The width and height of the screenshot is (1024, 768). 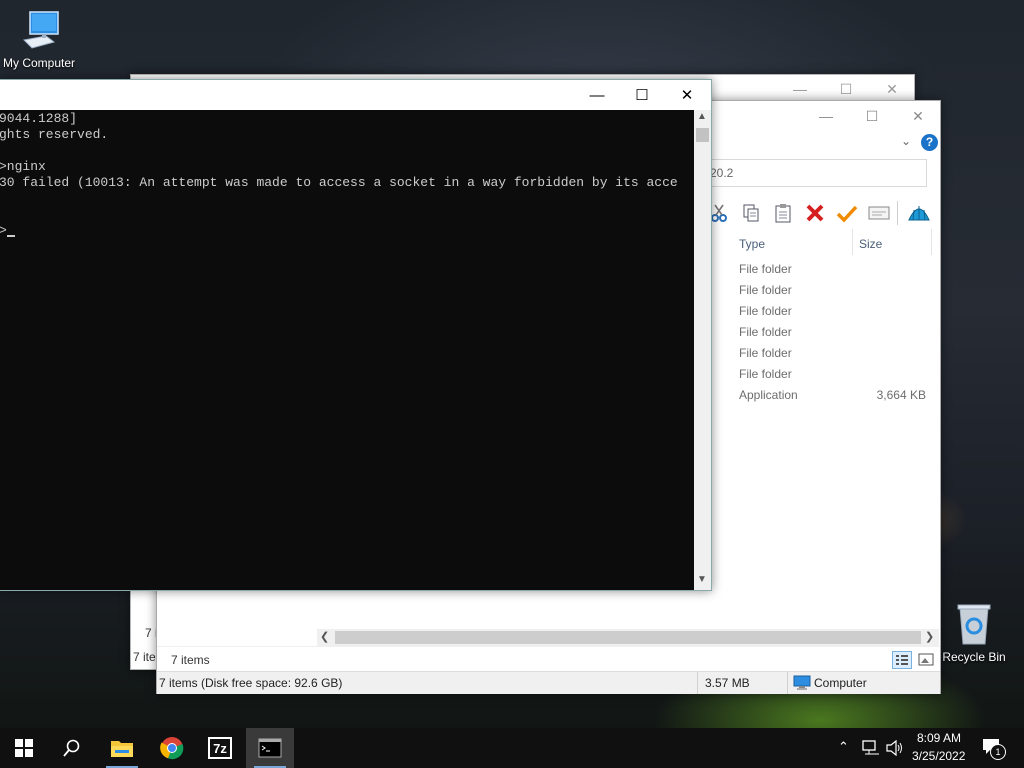 I want to click on horizontal-scrollbar: ❮ ❯, so click(x=628, y=637).